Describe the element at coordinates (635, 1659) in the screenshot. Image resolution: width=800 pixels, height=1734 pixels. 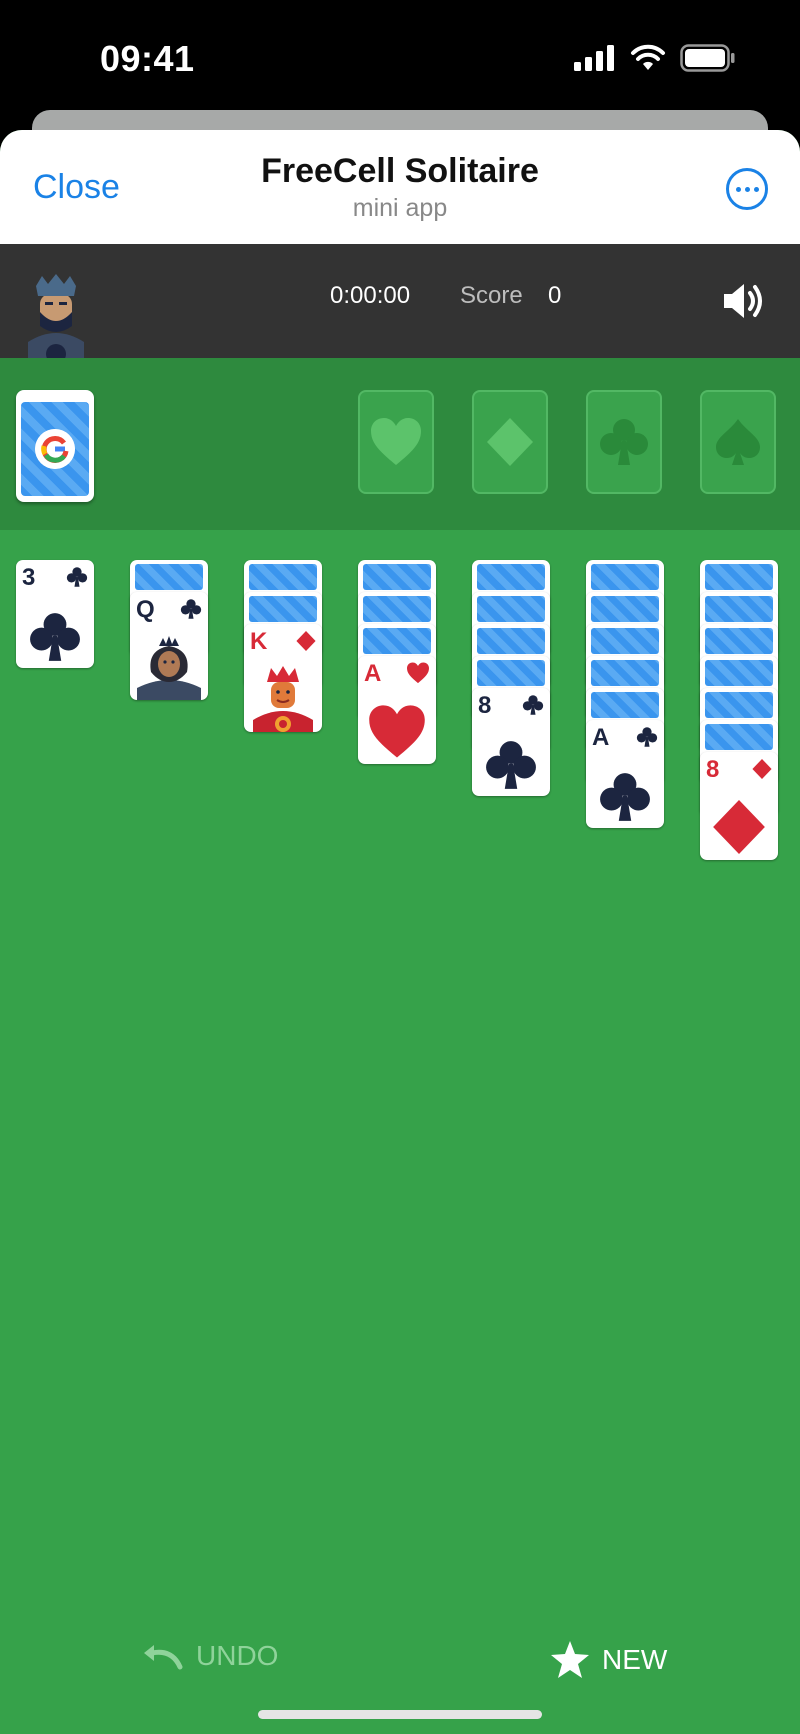
I see `new-game-label: NEW` at that location.